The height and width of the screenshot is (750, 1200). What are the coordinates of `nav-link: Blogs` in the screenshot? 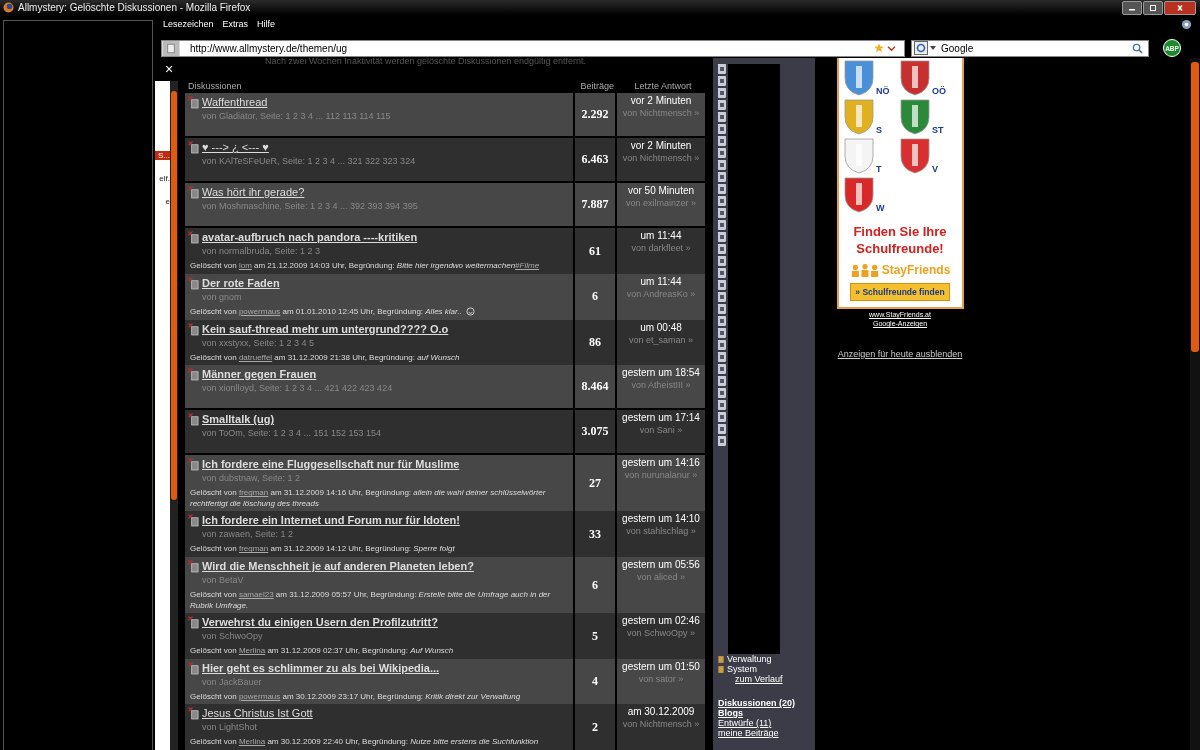 It's located at (730, 713).